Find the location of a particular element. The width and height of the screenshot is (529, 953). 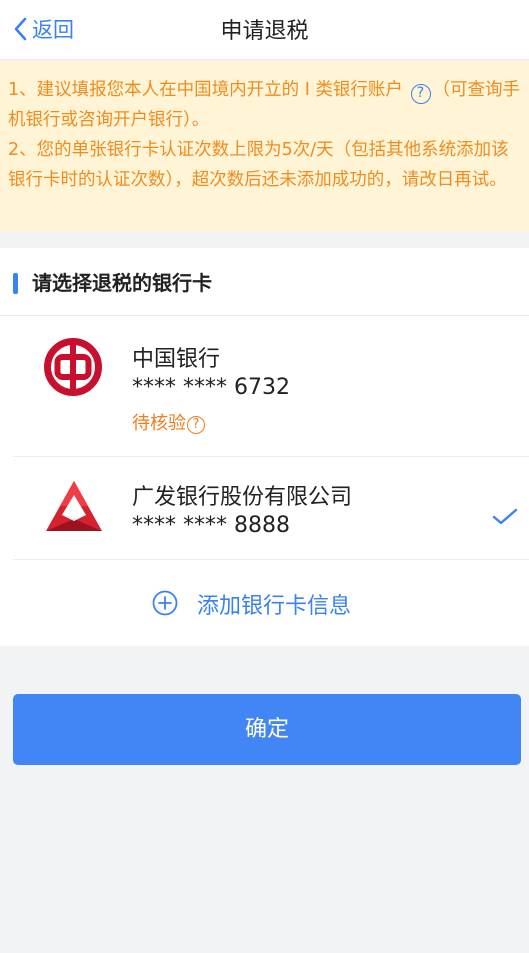

section-accent-bar is located at coordinates (15, 283).